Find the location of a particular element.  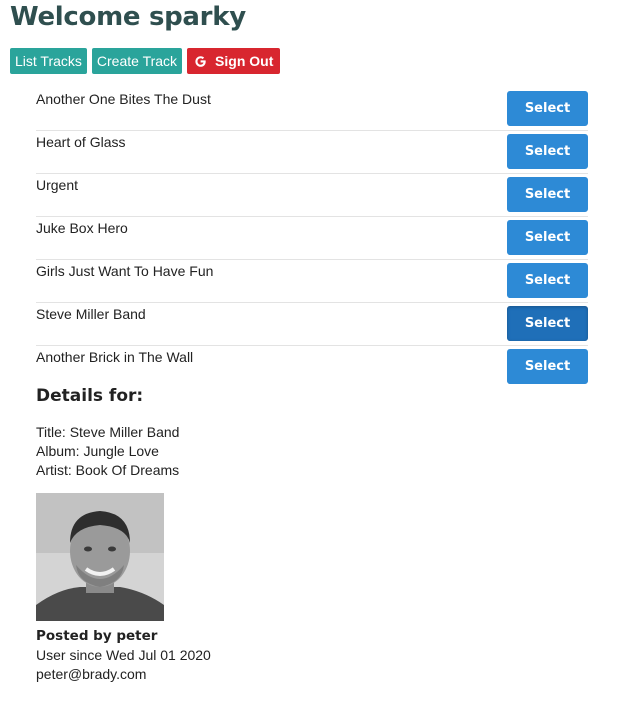

track-row: Urgent Select is located at coordinates (312, 195).